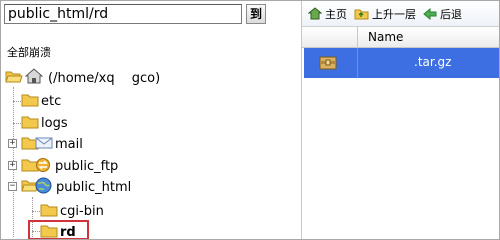 This screenshot has height=240, width=500. What do you see at coordinates (123, 14) in the screenshot?
I see `path-input` at bounding box center [123, 14].